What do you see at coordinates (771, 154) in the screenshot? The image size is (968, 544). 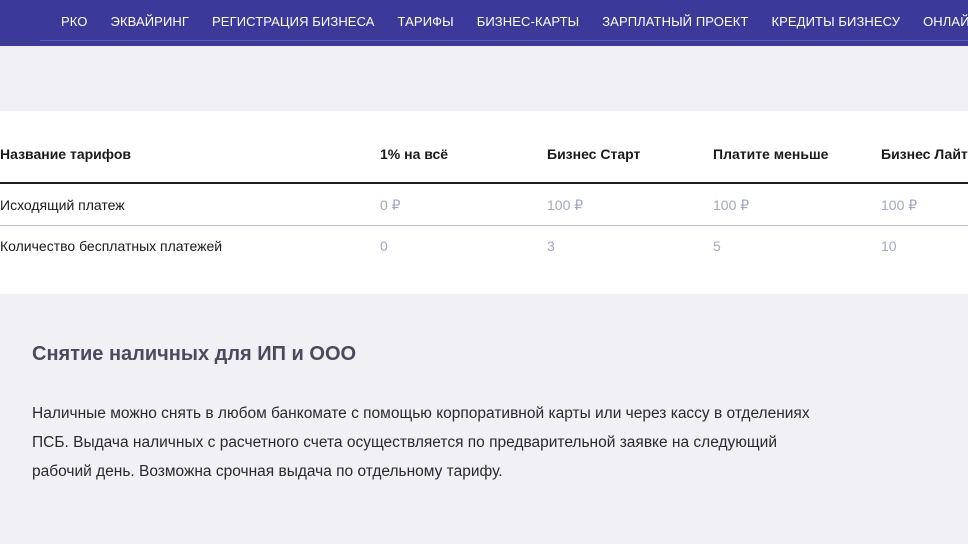 I see `header-tariff-3: Платите меньше` at bounding box center [771, 154].